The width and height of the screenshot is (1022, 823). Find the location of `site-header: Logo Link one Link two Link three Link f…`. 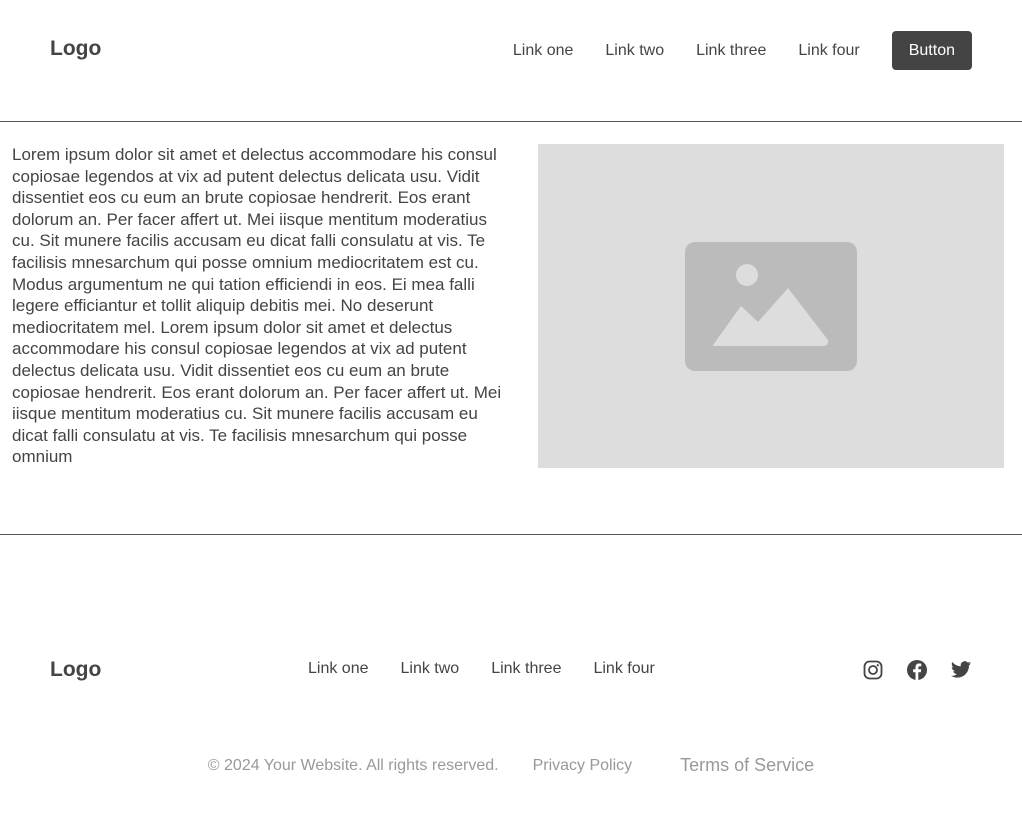

site-header: Logo Link one Link two Link three Link f… is located at coordinates (511, 61).